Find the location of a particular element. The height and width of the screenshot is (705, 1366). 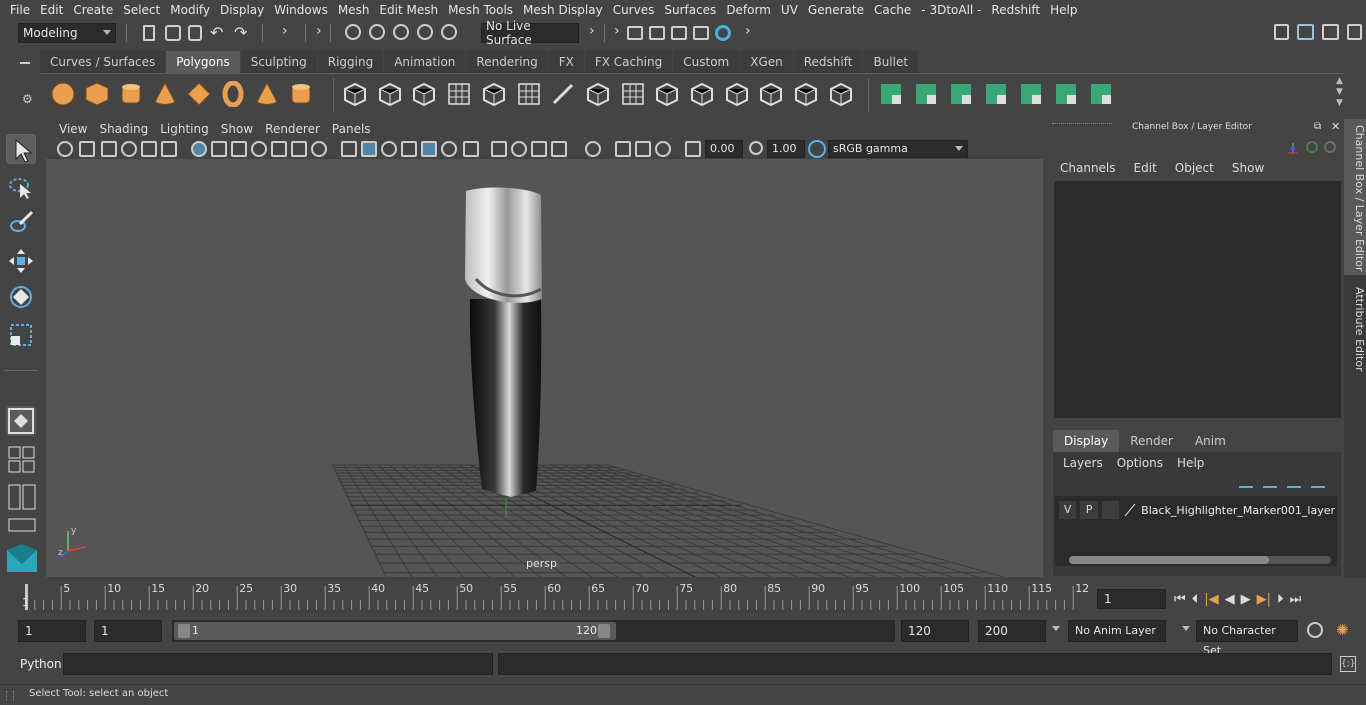

edge-loop-icon is located at coordinates (737, 94).